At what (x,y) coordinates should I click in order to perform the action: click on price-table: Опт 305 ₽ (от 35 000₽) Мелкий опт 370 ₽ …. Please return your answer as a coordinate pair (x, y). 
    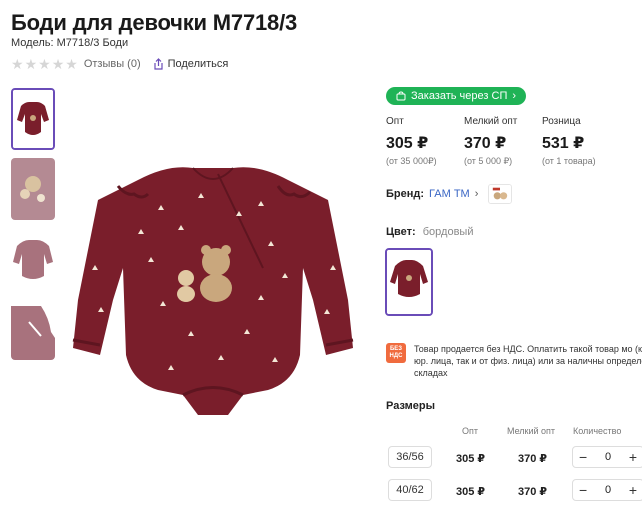
    Looking at the image, I should click on (503, 141).